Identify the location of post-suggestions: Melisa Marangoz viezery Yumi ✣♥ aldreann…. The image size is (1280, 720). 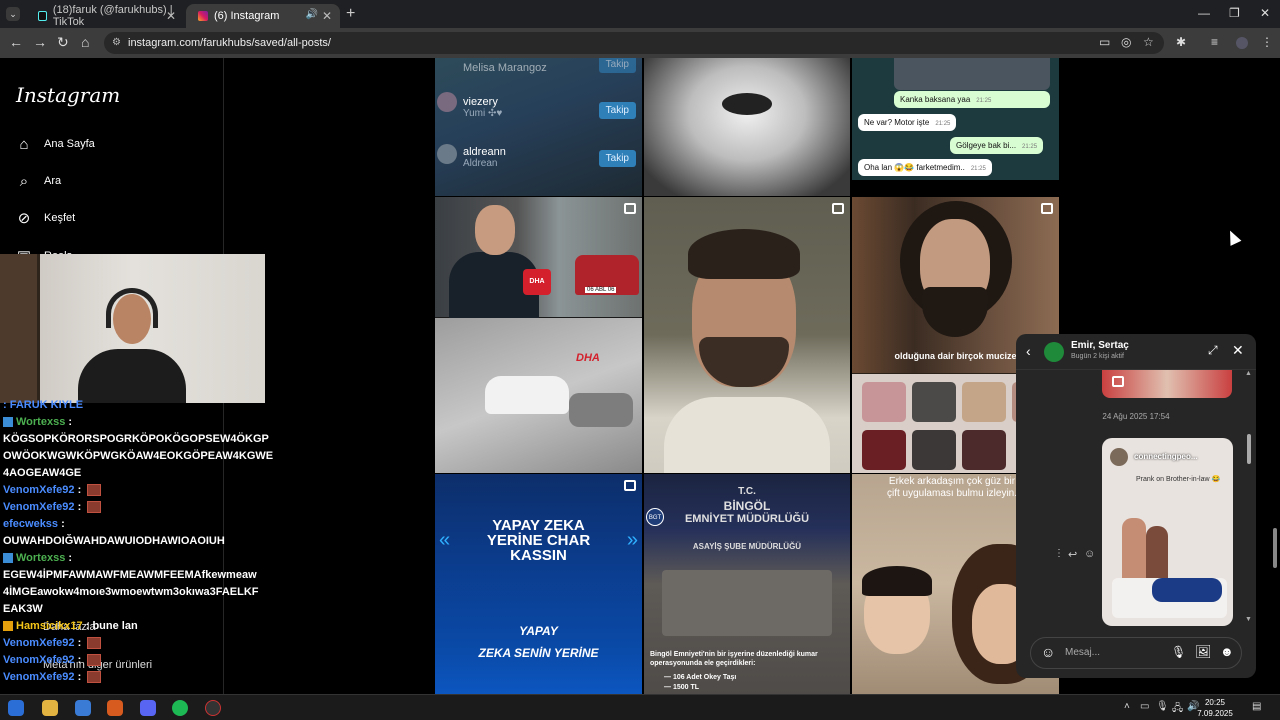
(538, 127).